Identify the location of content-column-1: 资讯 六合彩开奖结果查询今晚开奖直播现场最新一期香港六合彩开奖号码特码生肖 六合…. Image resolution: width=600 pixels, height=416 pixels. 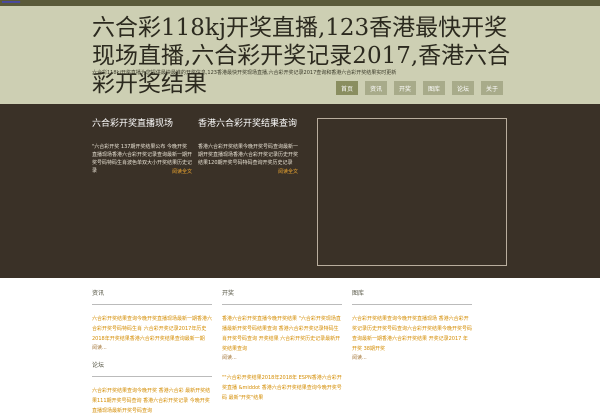
(152, 319).